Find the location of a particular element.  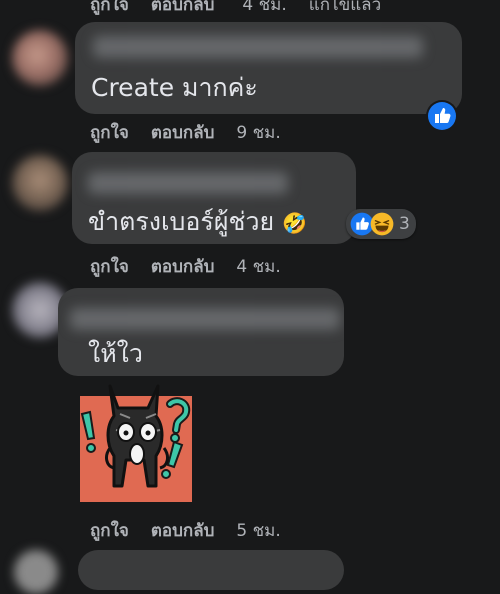

comment-text: Create มากค่ะ is located at coordinates (174, 87).